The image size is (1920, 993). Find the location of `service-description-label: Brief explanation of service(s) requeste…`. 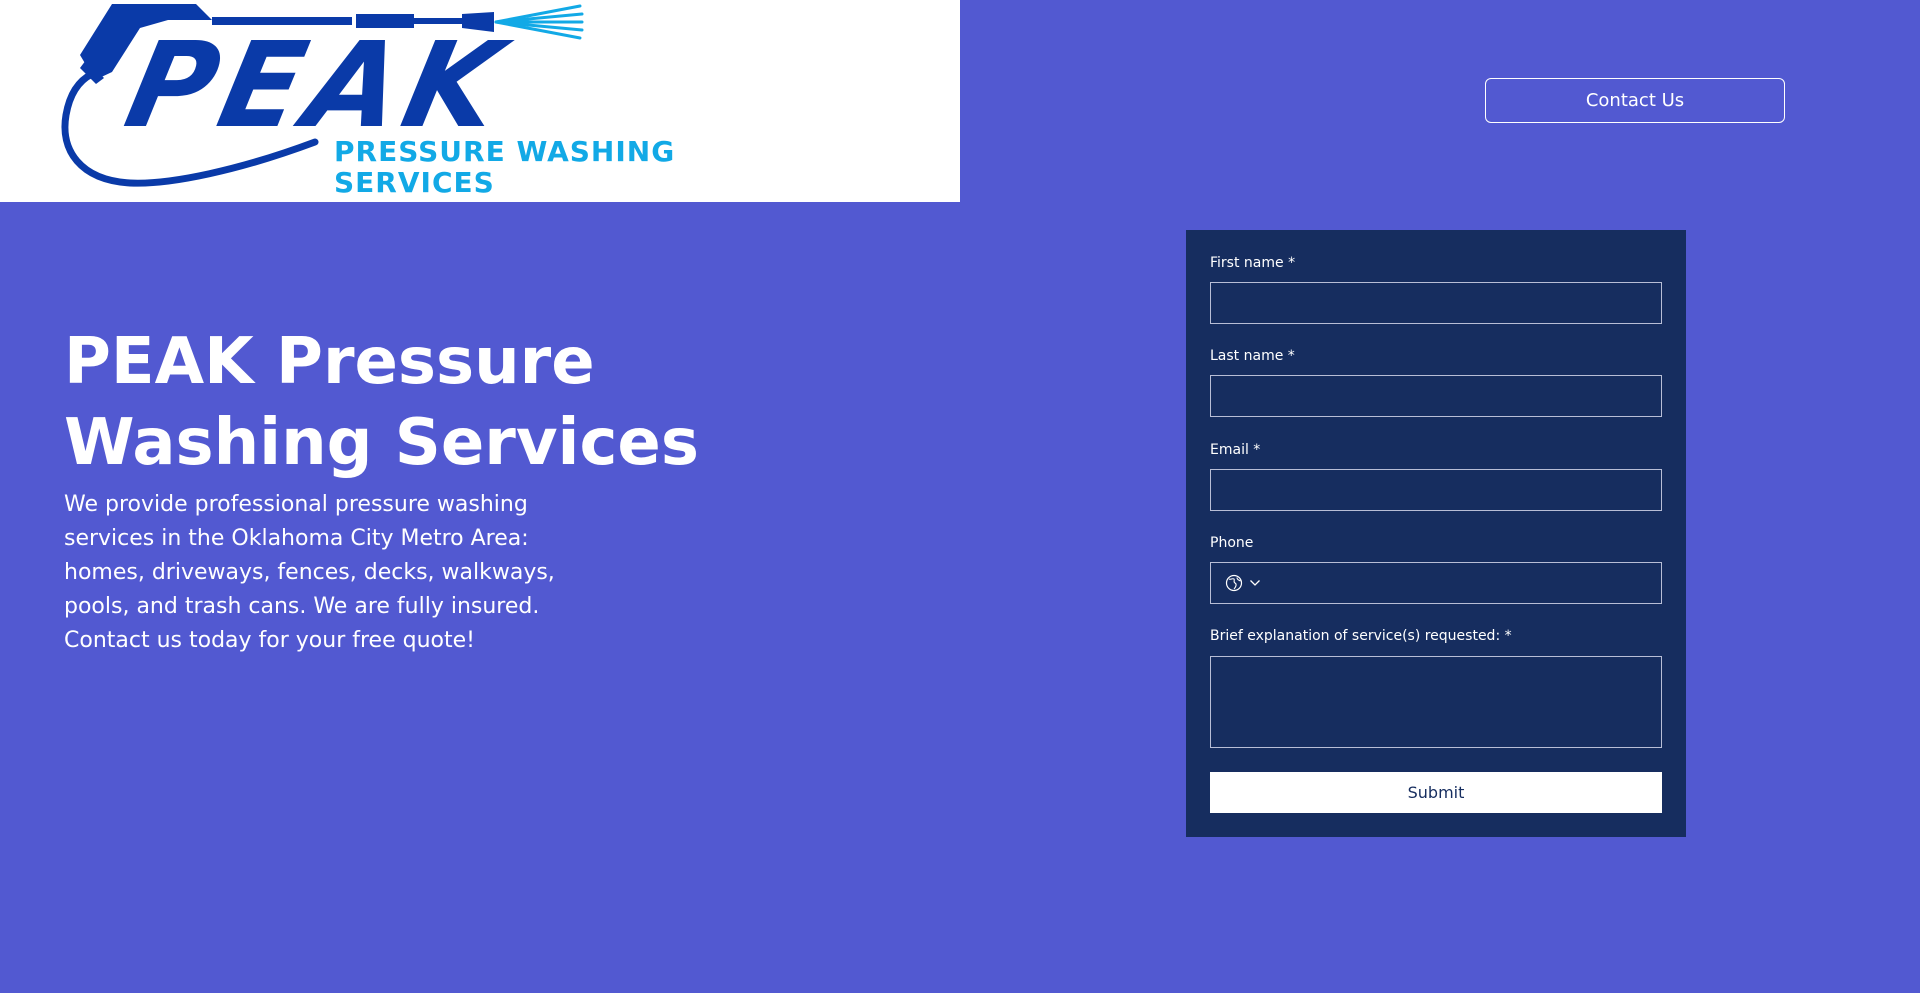

service-description-label: Brief explanation of service(s) requeste… is located at coordinates (1361, 636).